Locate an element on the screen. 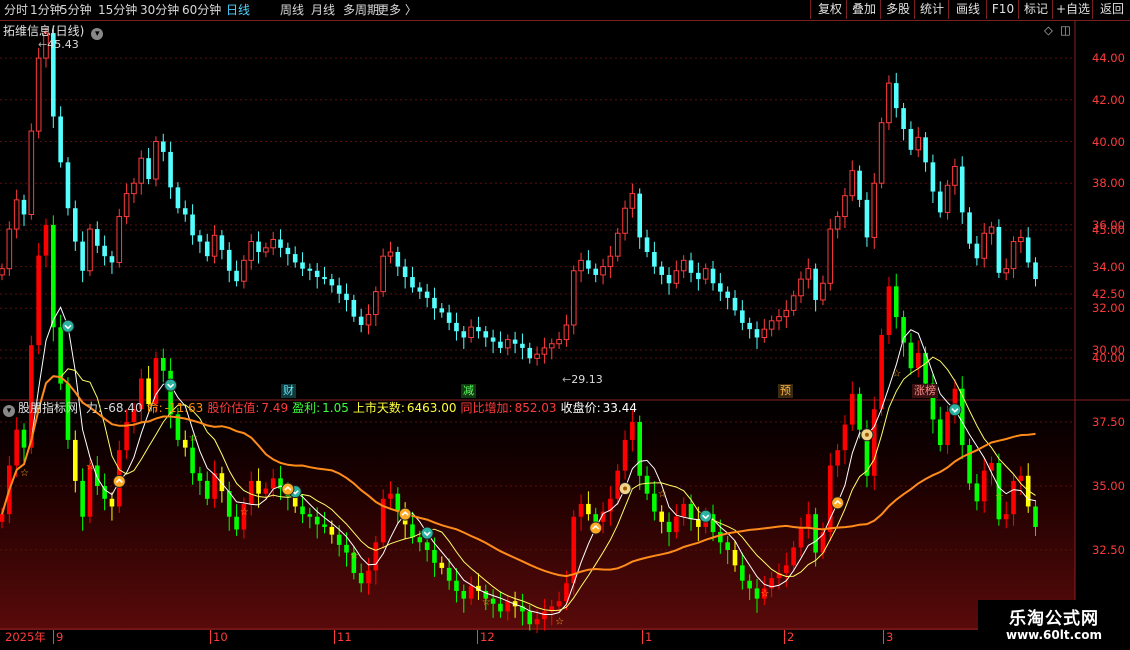 Image resolution: width=1130 pixels, height=650 pixels. toolbar-button-3: 统计 is located at coordinates (931, 9).